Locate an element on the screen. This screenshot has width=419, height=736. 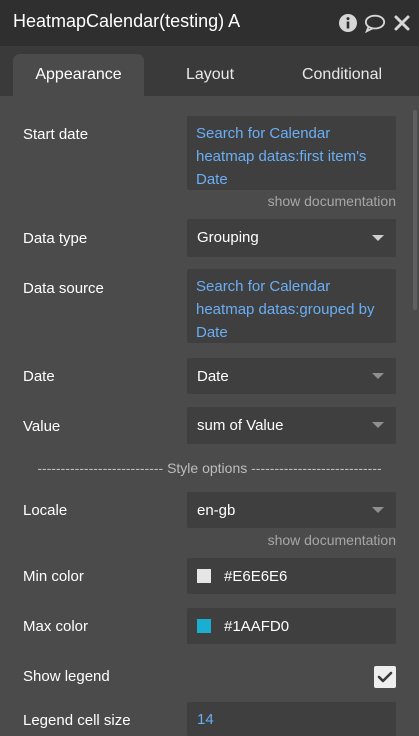
locale-label: Locale is located at coordinates (45, 510).